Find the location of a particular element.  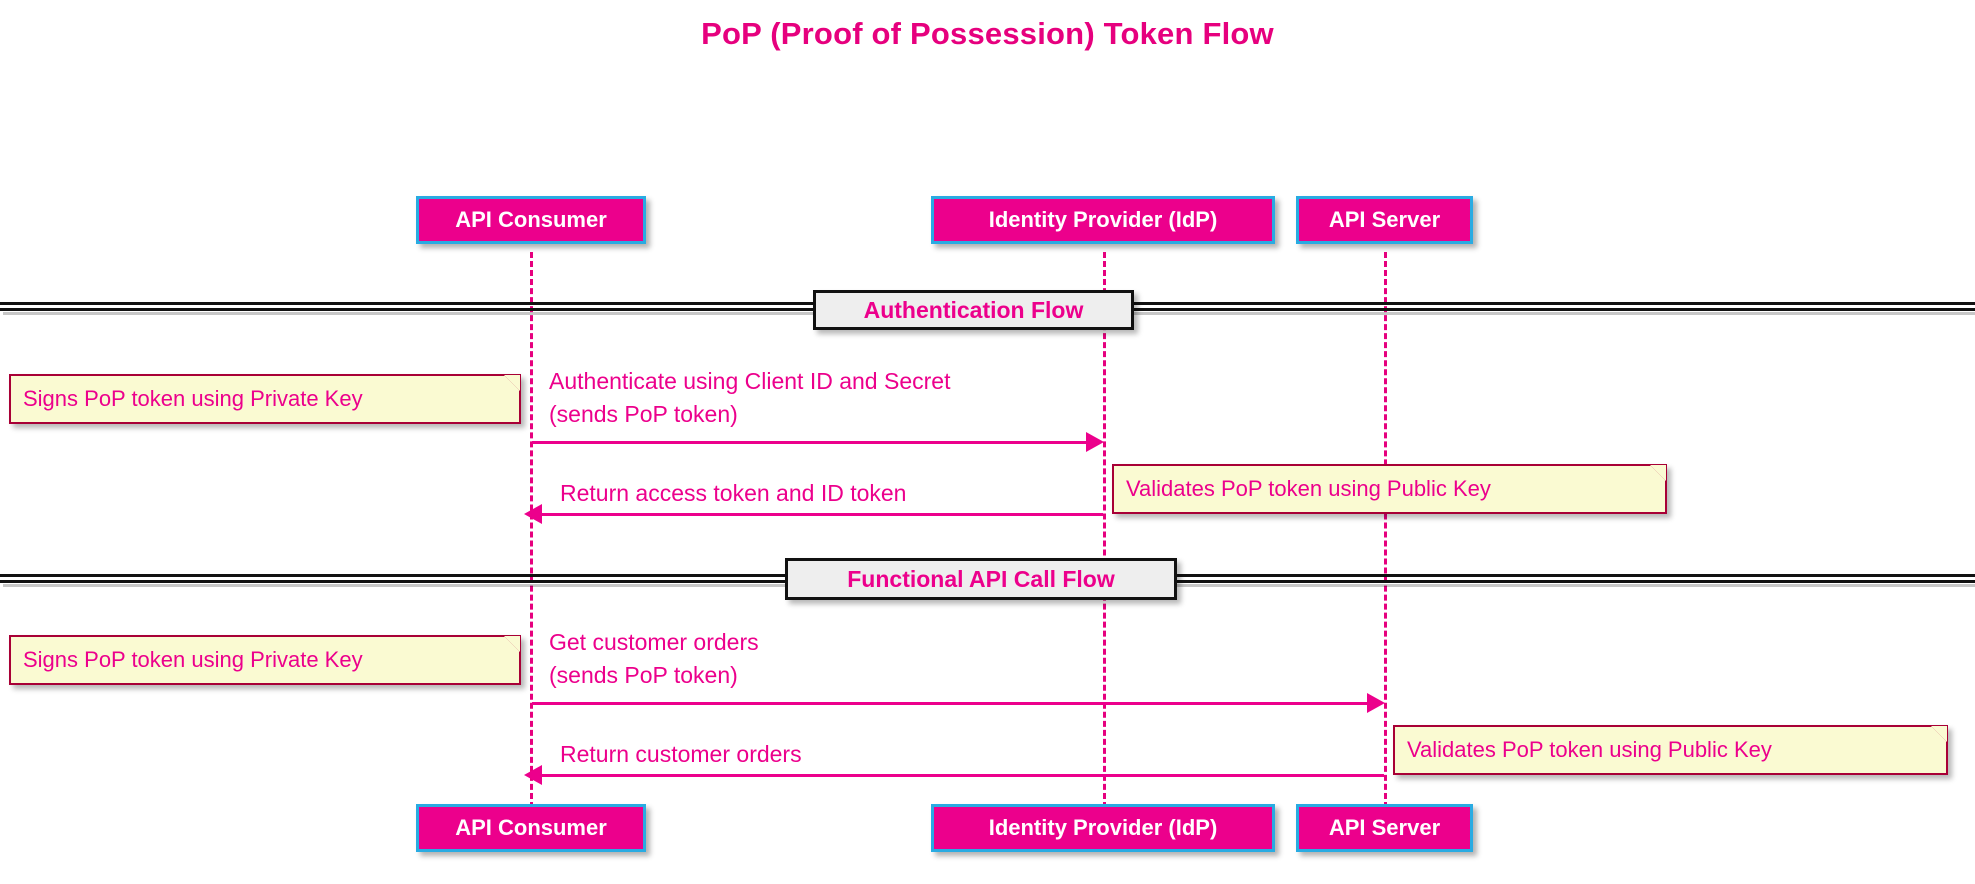

message-line-authenticate is located at coordinates (811, 442).